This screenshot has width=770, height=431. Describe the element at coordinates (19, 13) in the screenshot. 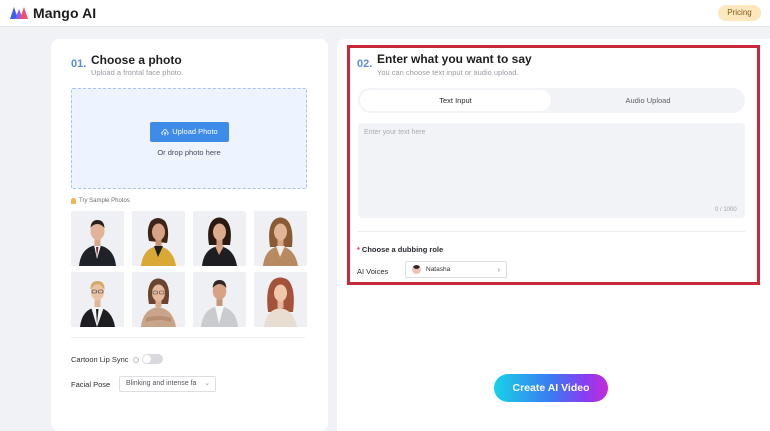

I see `mango-logo-icon` at that location.